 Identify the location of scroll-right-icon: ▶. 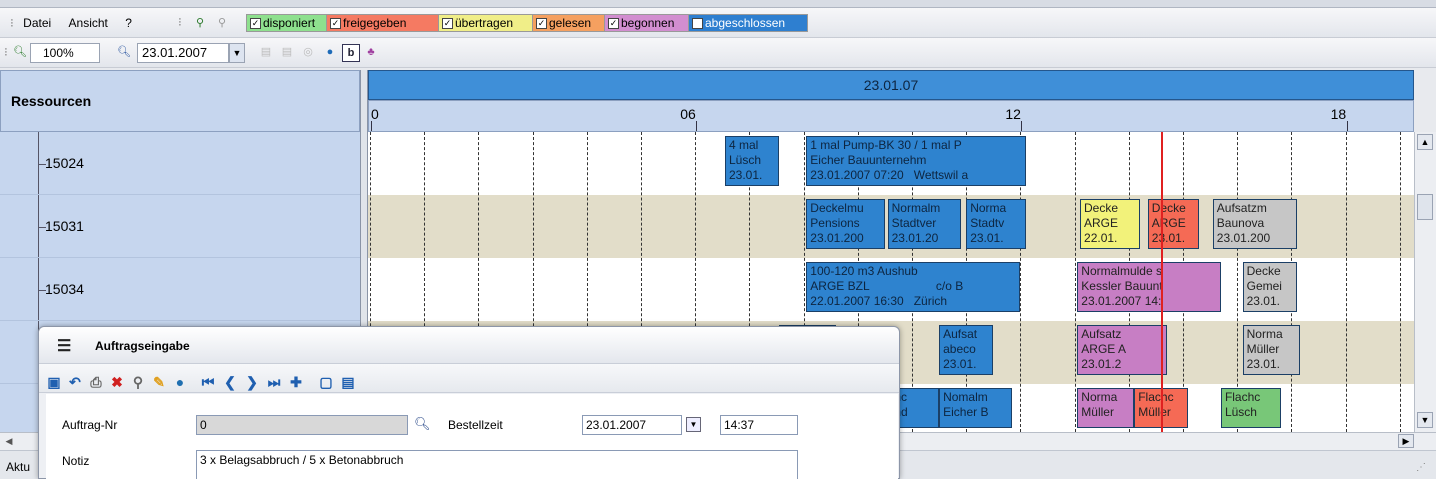
(1406, 441).